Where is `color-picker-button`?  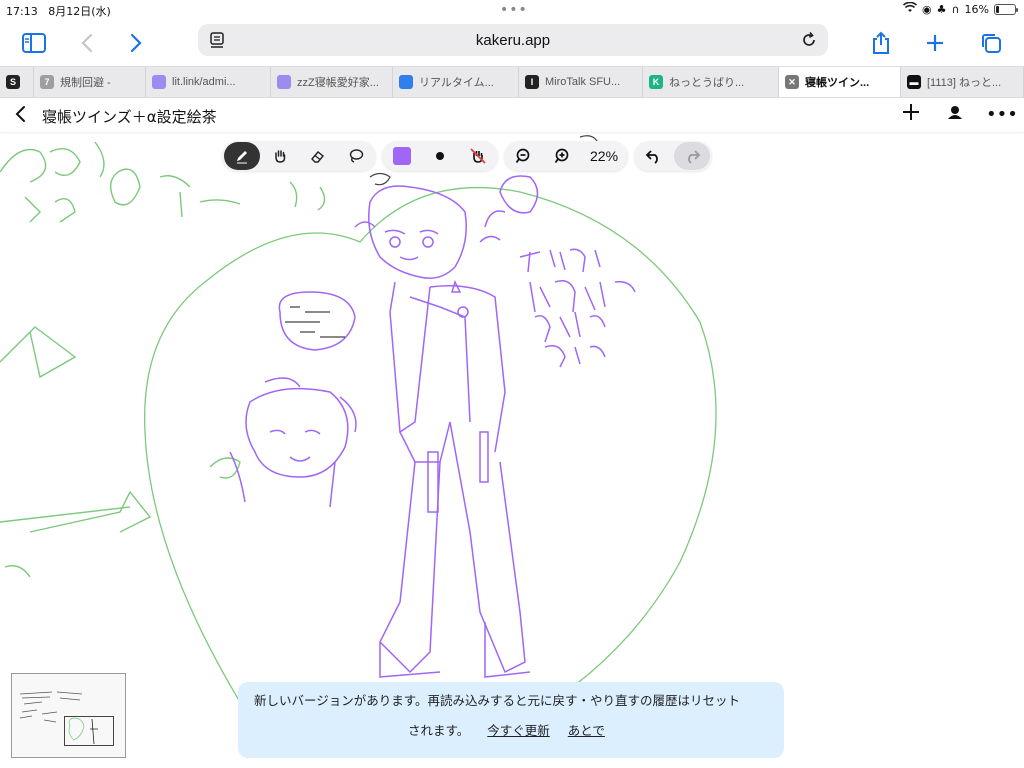
color-picker-button is located at coordinates (402, 156).